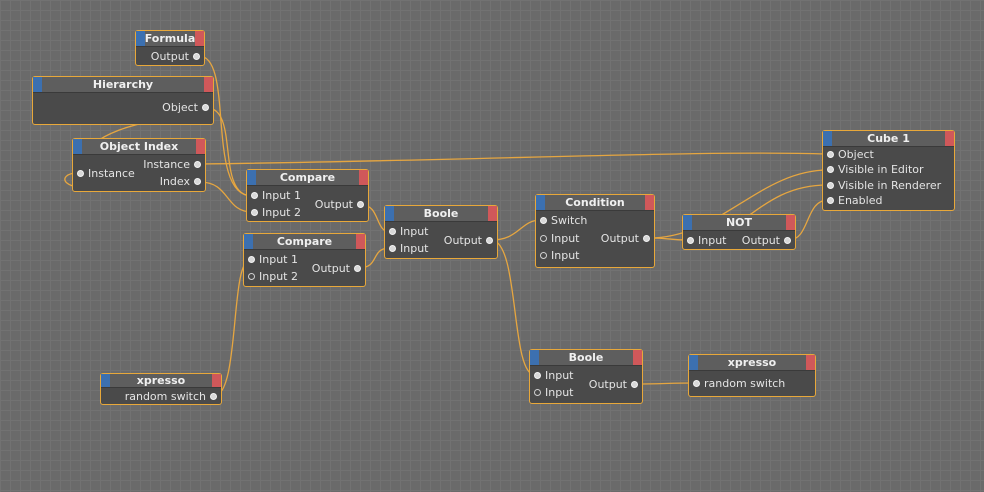 The image size is (984, 492). Describe the element at coordinates (569, 220) in the screenshot. I see `port-label: Switch` at that location.